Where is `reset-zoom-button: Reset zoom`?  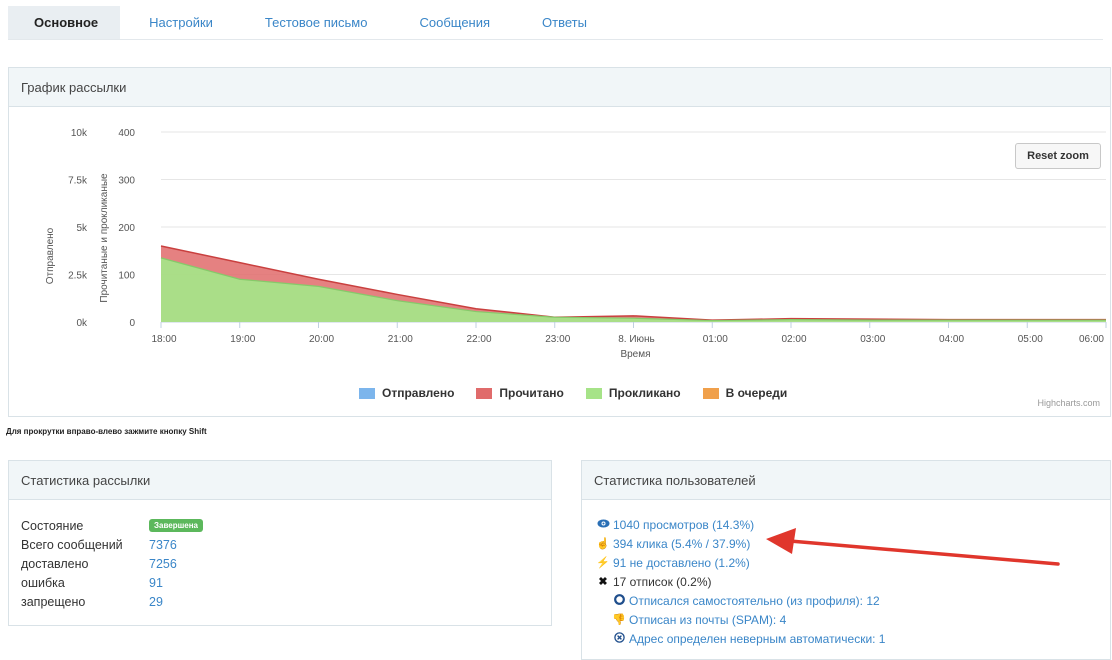 reset-zoom-button: Reset zoom is located at coordinates (1058, 156).